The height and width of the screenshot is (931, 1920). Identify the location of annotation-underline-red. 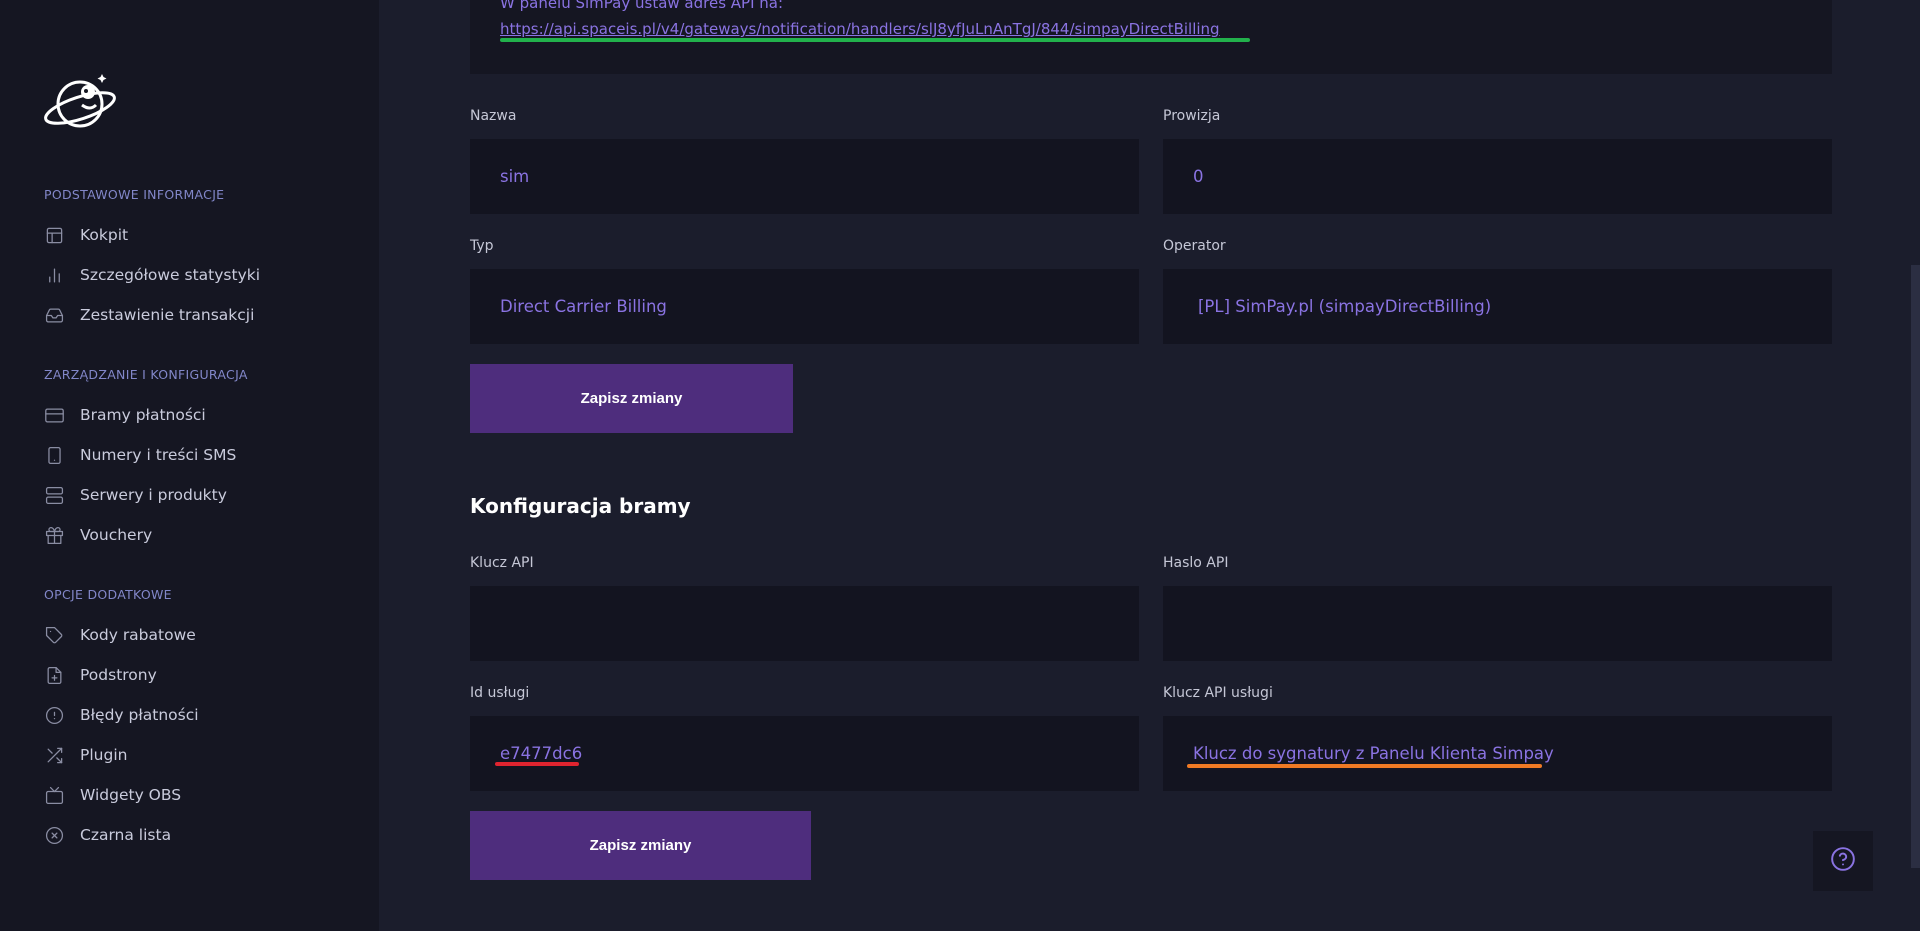
(537, 764).